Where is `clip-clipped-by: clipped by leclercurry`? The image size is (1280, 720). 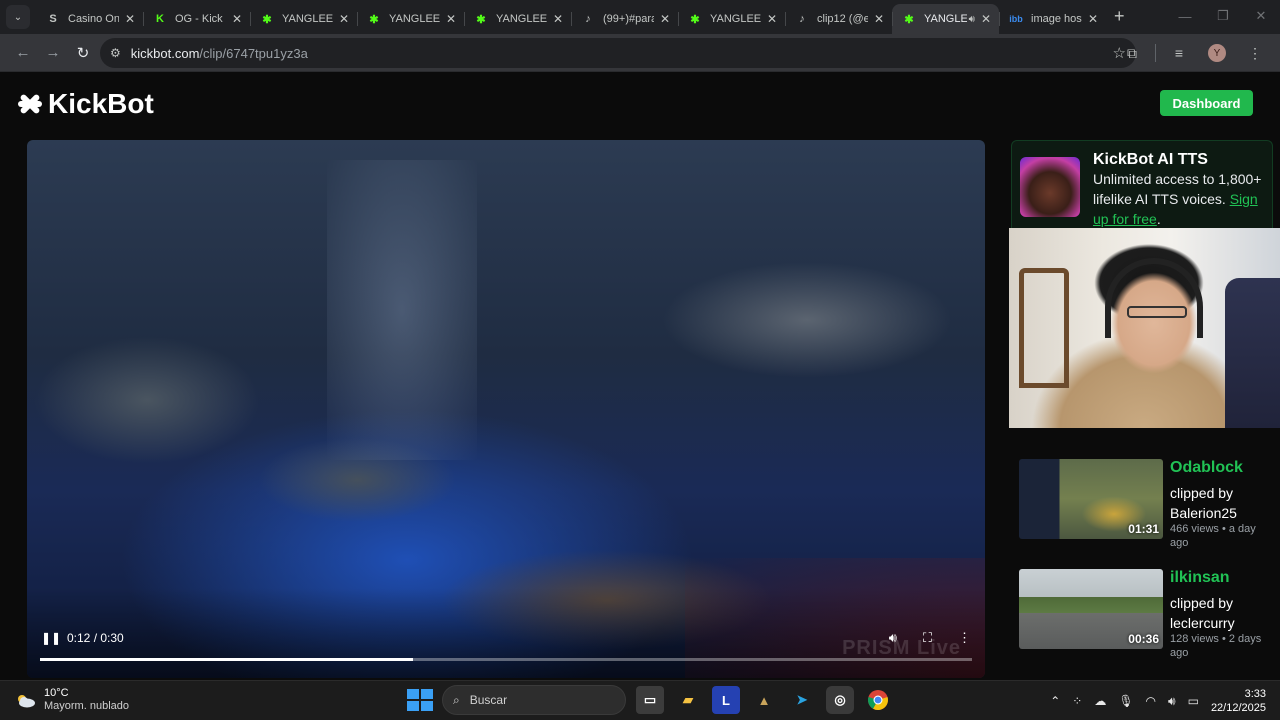 clip-clipped-by: clipped by leclercurry is located at coordinates (1202, 613).